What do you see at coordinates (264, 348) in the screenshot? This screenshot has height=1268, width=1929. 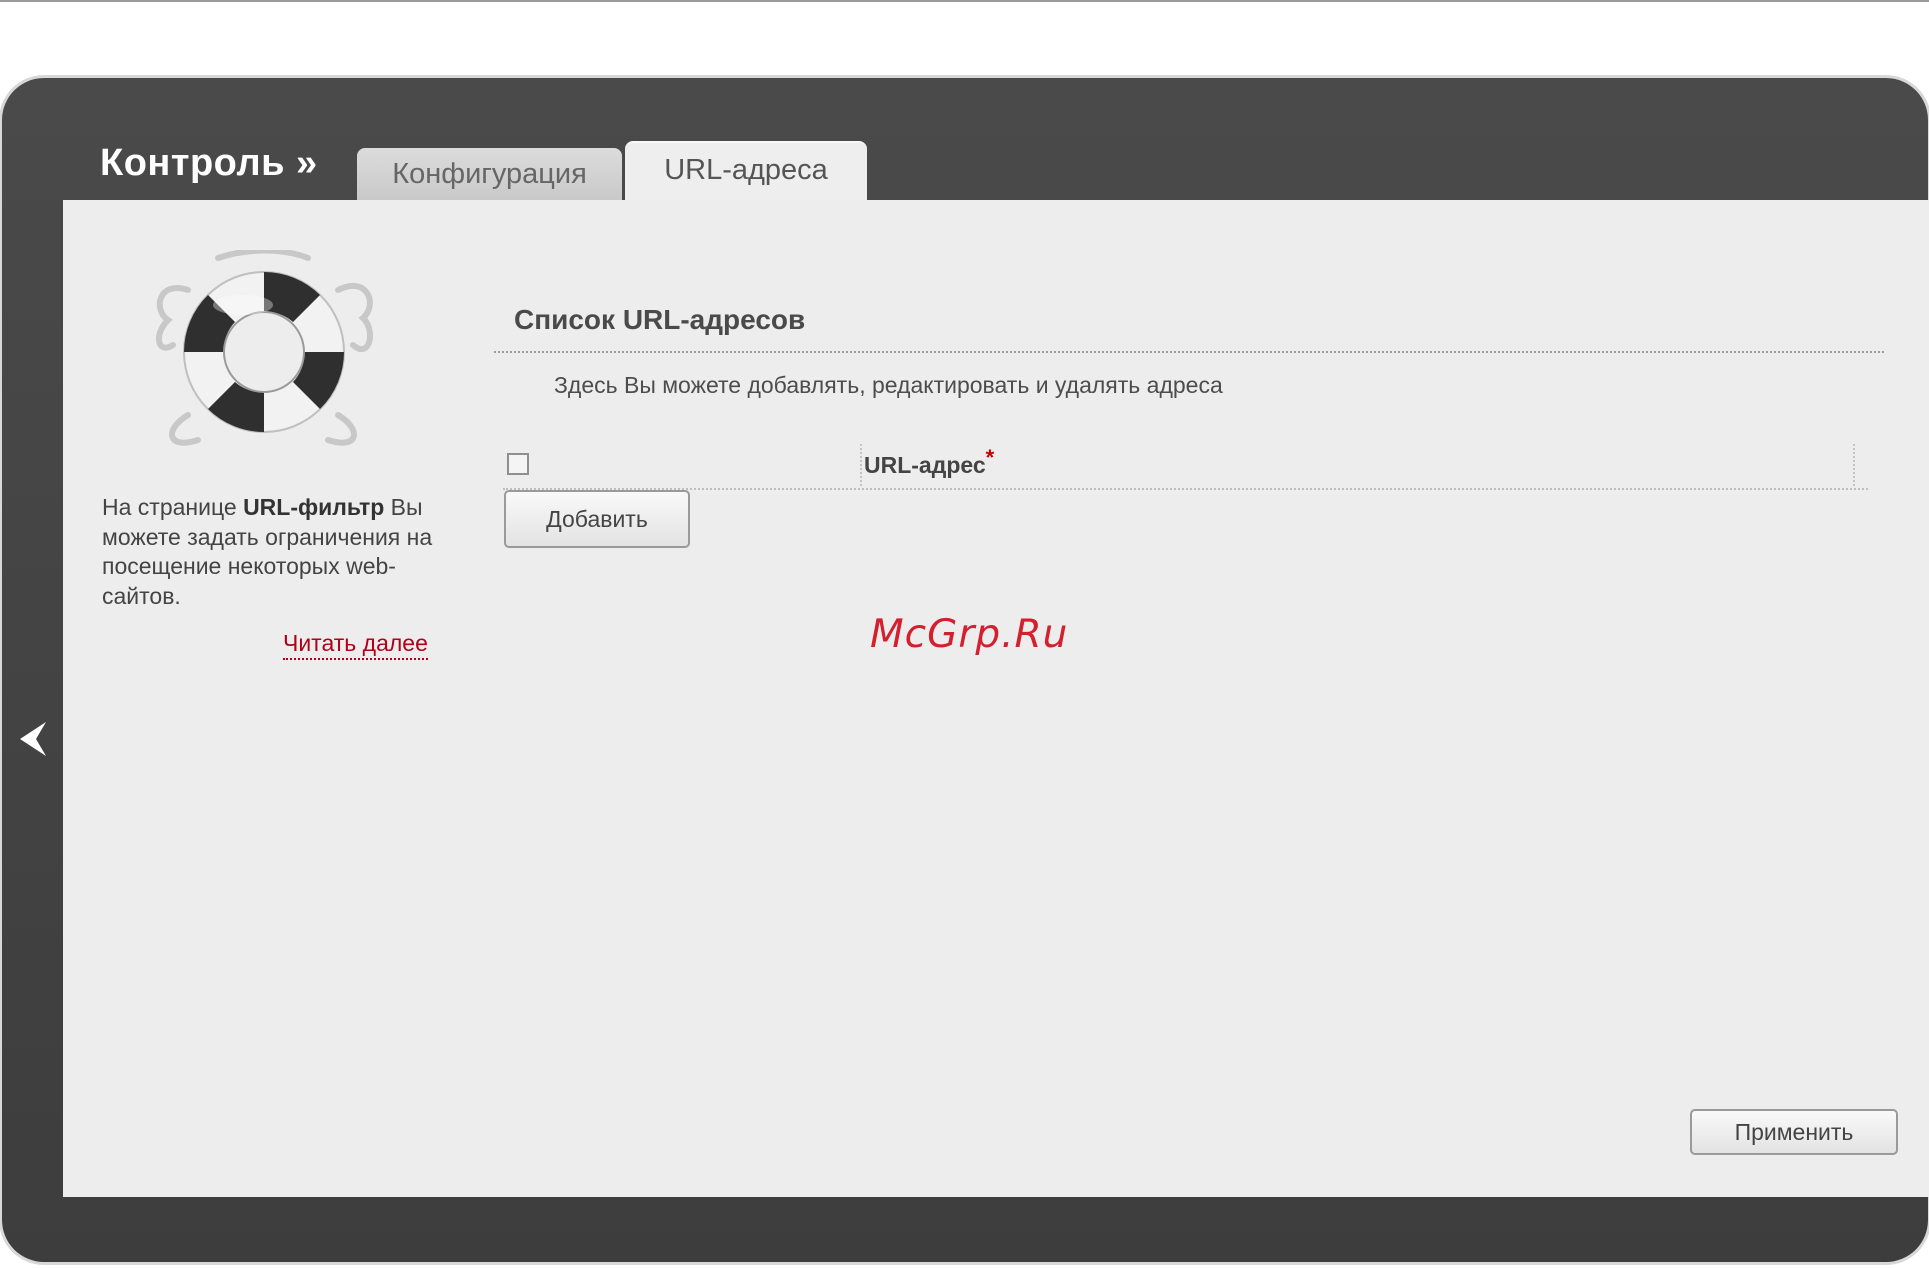 I see `lifebuoy-icon` at bounding box center [264, 348].